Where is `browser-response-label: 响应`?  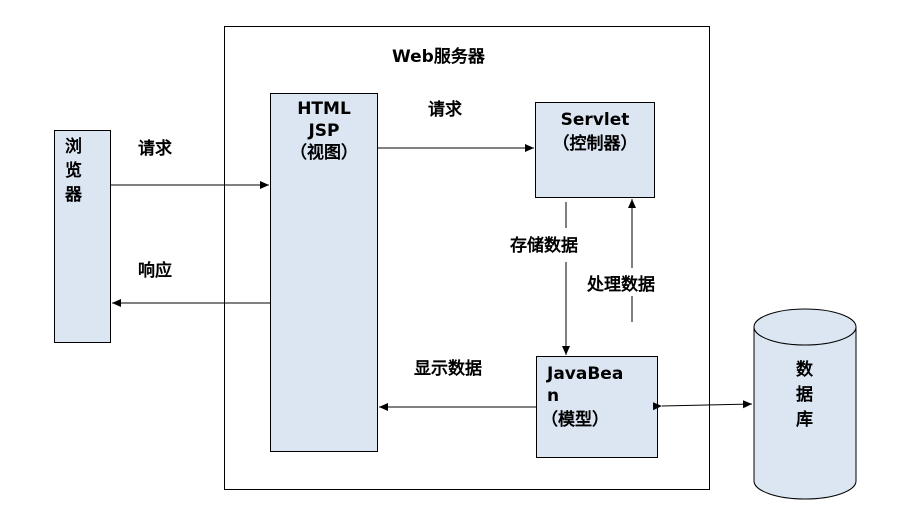
browser-response-label: 响应 is located at coordinates (155, 271).